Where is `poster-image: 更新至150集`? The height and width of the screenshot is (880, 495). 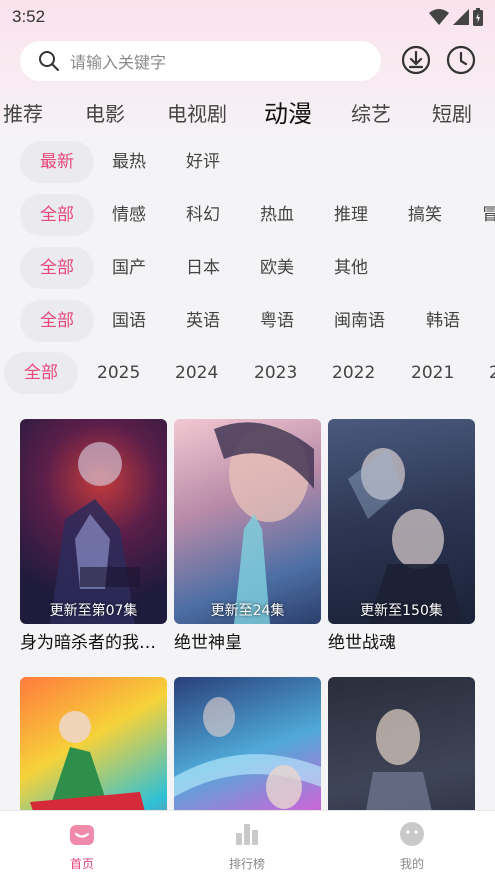
poster-image: 更新至150集 is located at coordinates (401, 521).